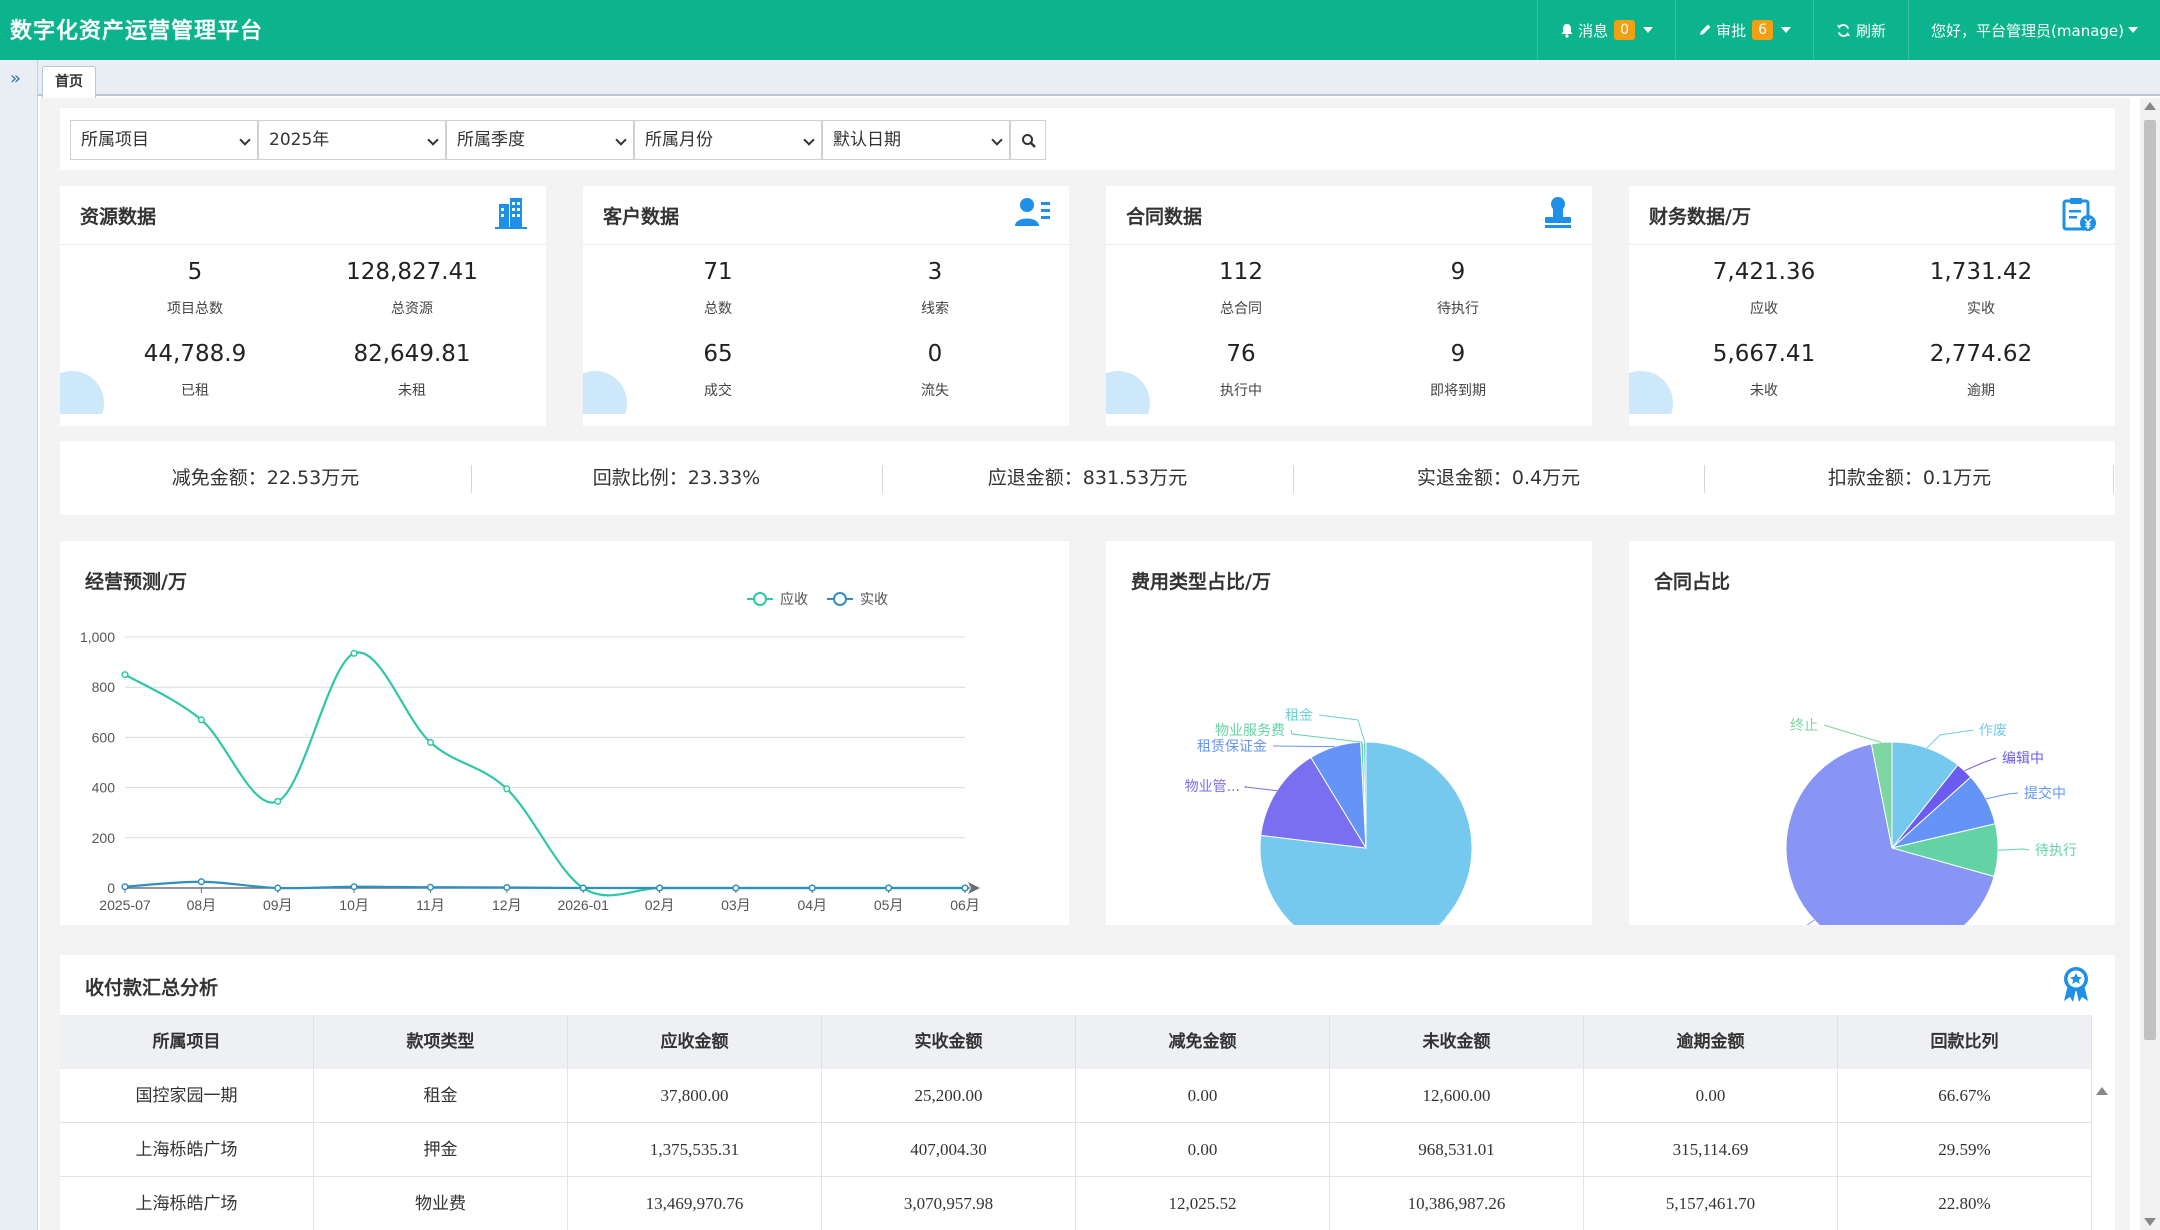  What do you see at coordinates (1875, 478) in the screenshot?
I see `summary-label: 扣款金额：` at bounding box center [1875, 478].